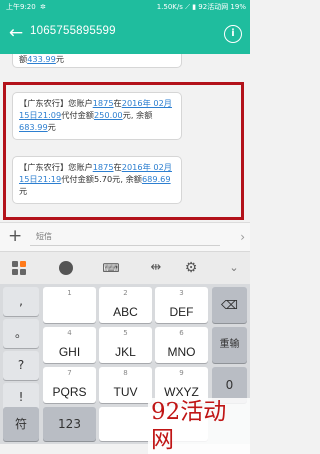  I want to click on key-3: 3 DEF, so click(181, 305).